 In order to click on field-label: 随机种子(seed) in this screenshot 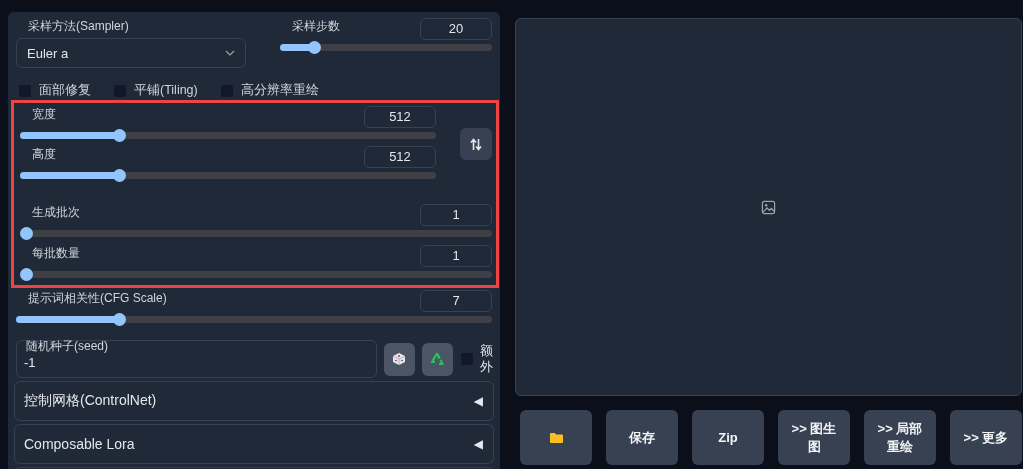, I will do `click(67, 346)`.